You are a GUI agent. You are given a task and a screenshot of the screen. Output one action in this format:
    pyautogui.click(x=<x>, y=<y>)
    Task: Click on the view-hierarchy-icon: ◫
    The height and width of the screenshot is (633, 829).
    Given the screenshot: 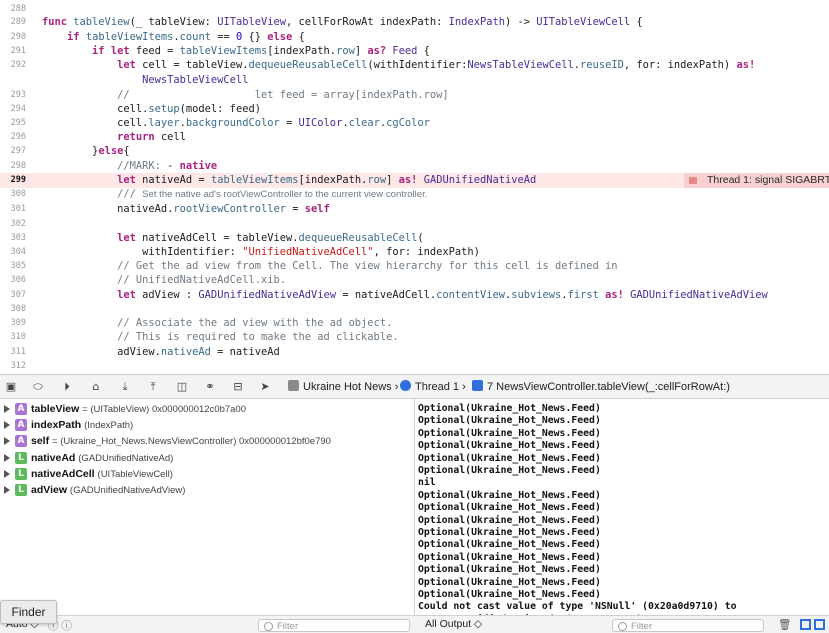 What is the action you would take?
    pyautogui.click(x=182, y=387)
    